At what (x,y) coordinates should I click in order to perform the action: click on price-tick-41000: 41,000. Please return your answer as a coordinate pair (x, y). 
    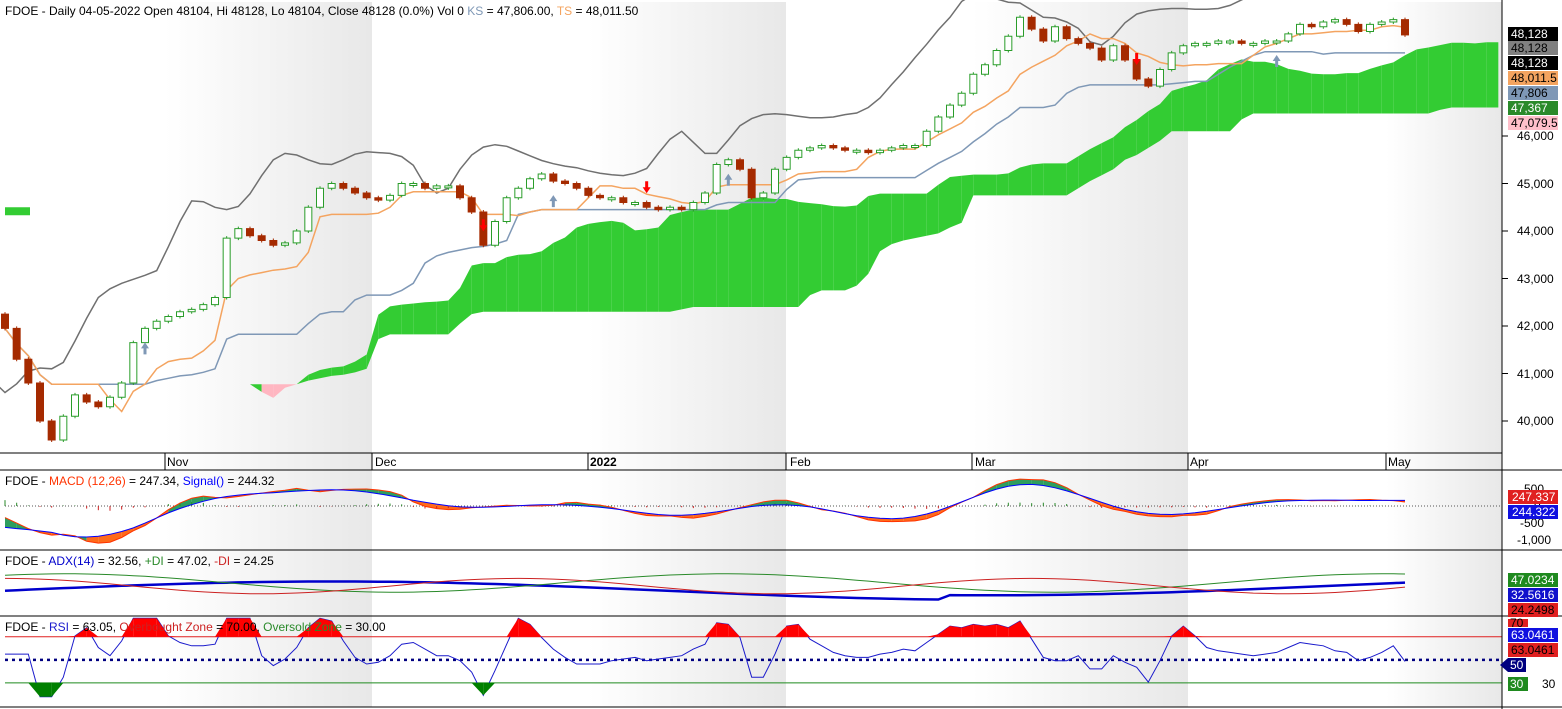
    Looking at the image, I should click on (1535, 374).